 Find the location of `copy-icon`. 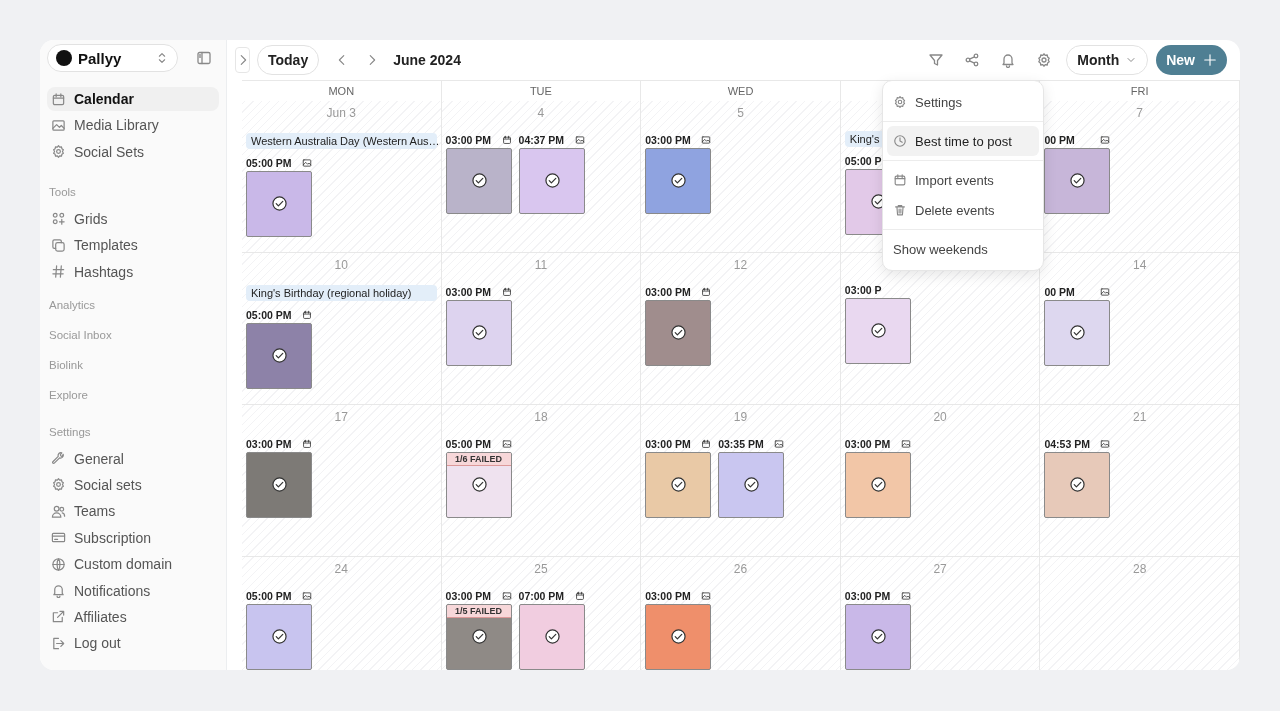

copy-icon is located at coordinates (58, 245).